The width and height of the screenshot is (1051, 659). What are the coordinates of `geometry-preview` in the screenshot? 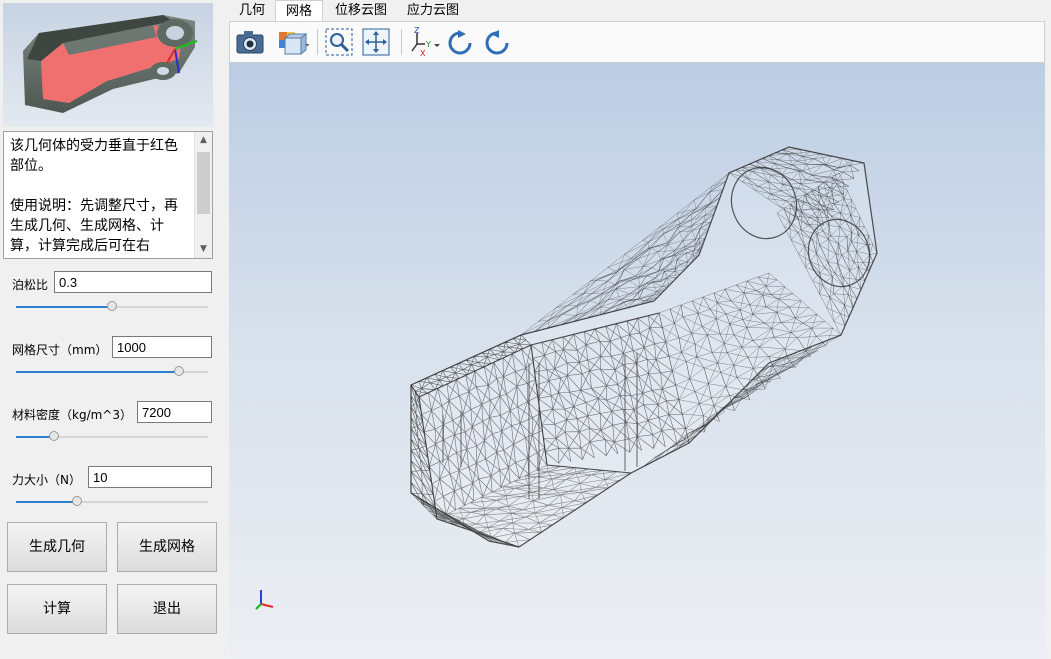 It's located at (108, 65).